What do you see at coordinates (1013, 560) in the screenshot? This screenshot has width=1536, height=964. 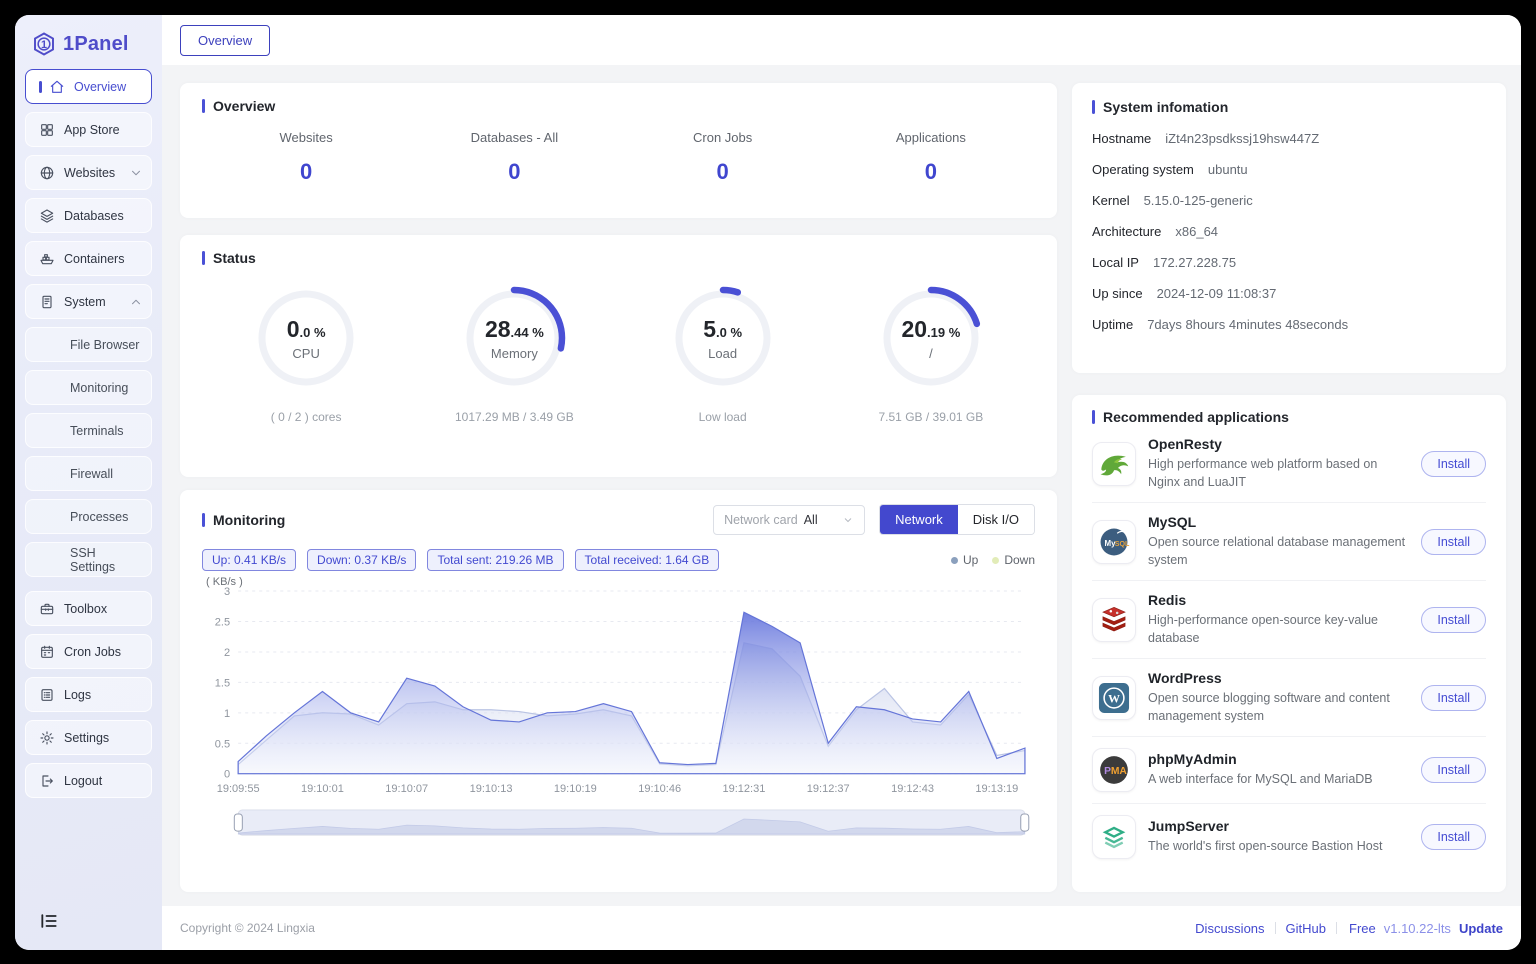 I see `legend-item-down: Down` at bounding box center [1013, 560].